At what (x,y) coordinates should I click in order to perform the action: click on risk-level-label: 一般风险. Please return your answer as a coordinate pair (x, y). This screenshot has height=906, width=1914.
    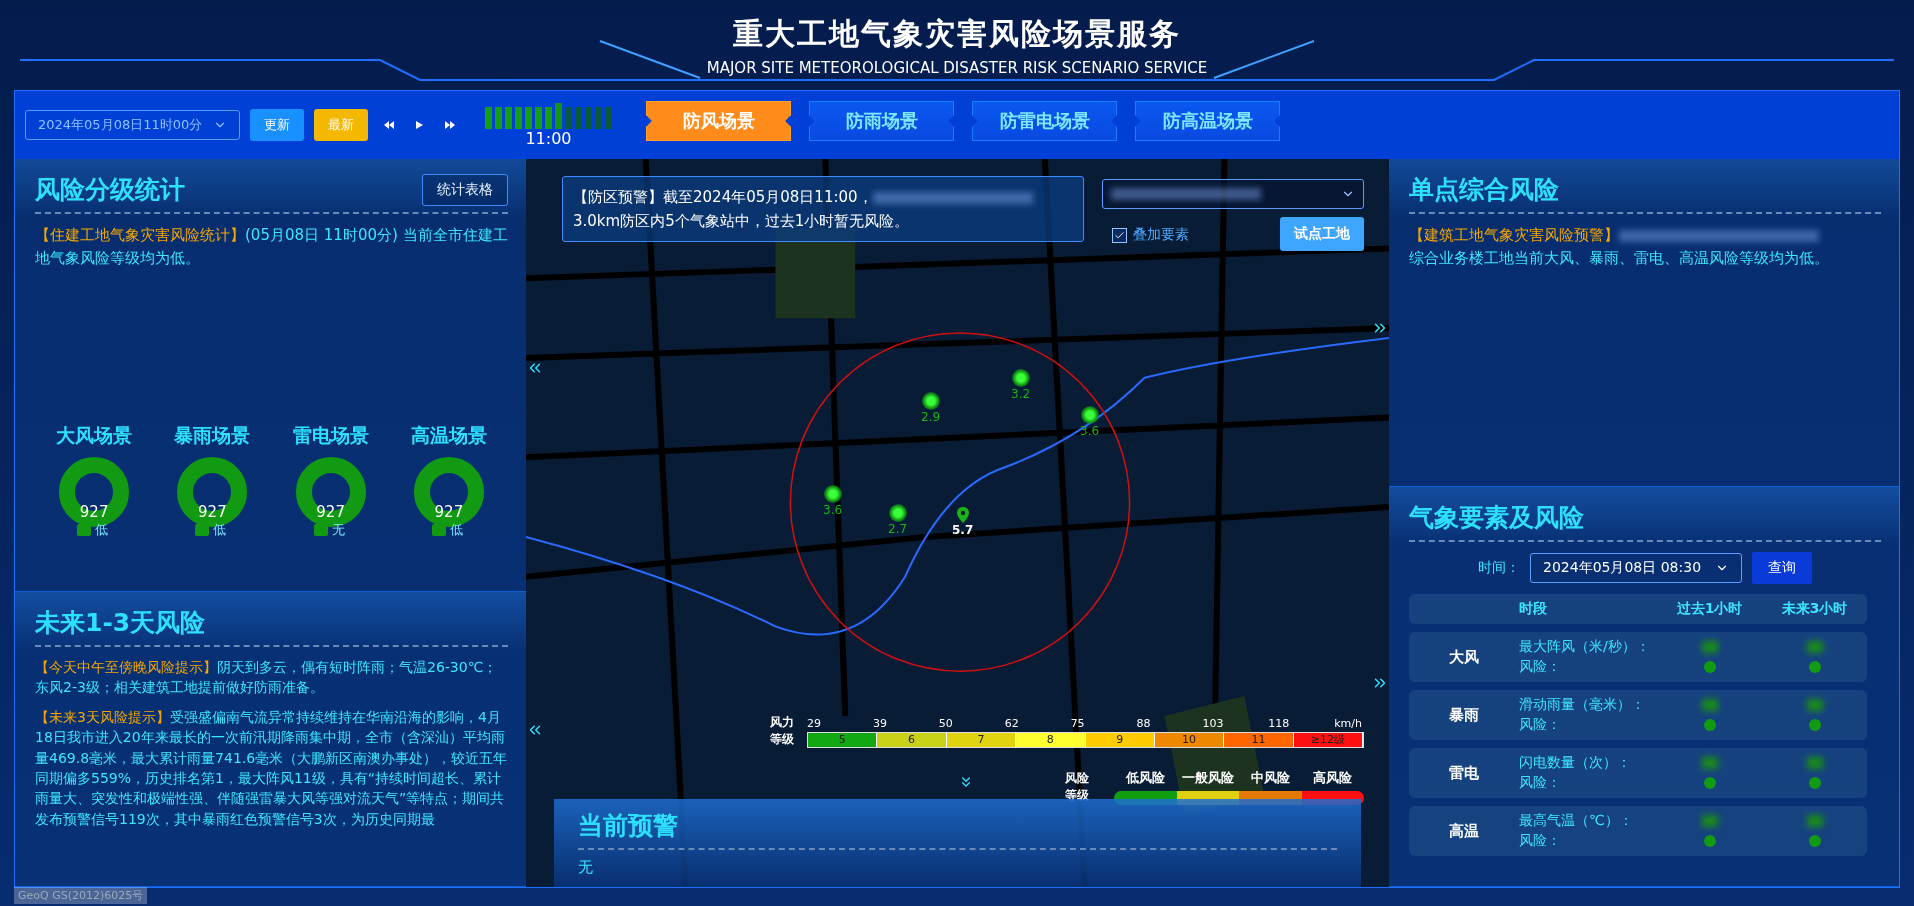
    Looking at the image, I should click on (1207, 778).